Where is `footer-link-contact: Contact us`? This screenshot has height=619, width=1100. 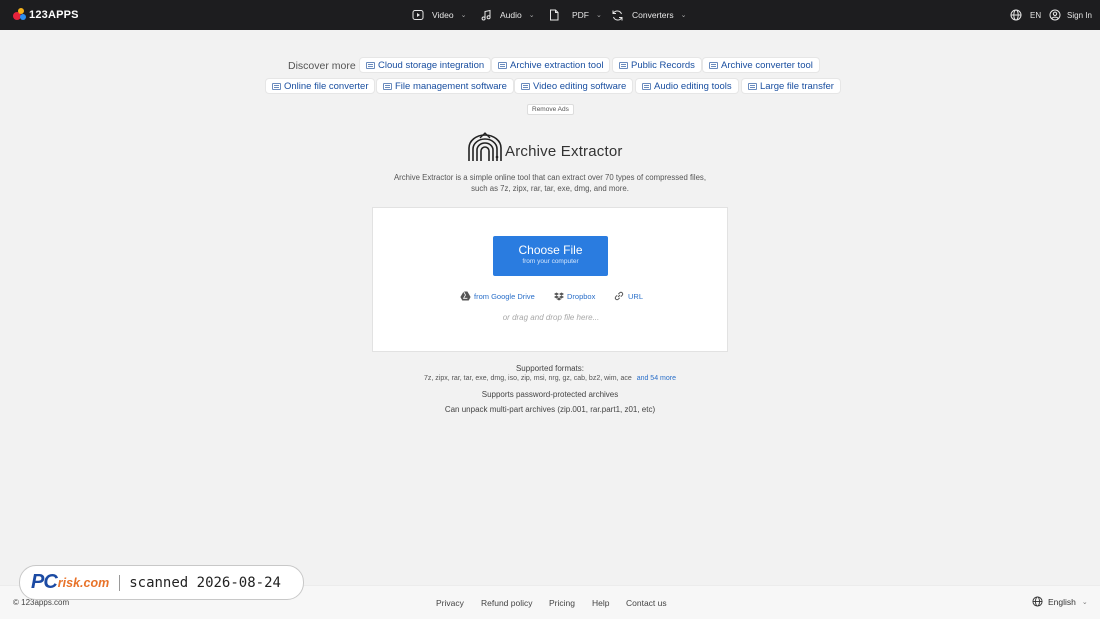 footer-link-contact: Contact us is located at coordinates (646, 603).